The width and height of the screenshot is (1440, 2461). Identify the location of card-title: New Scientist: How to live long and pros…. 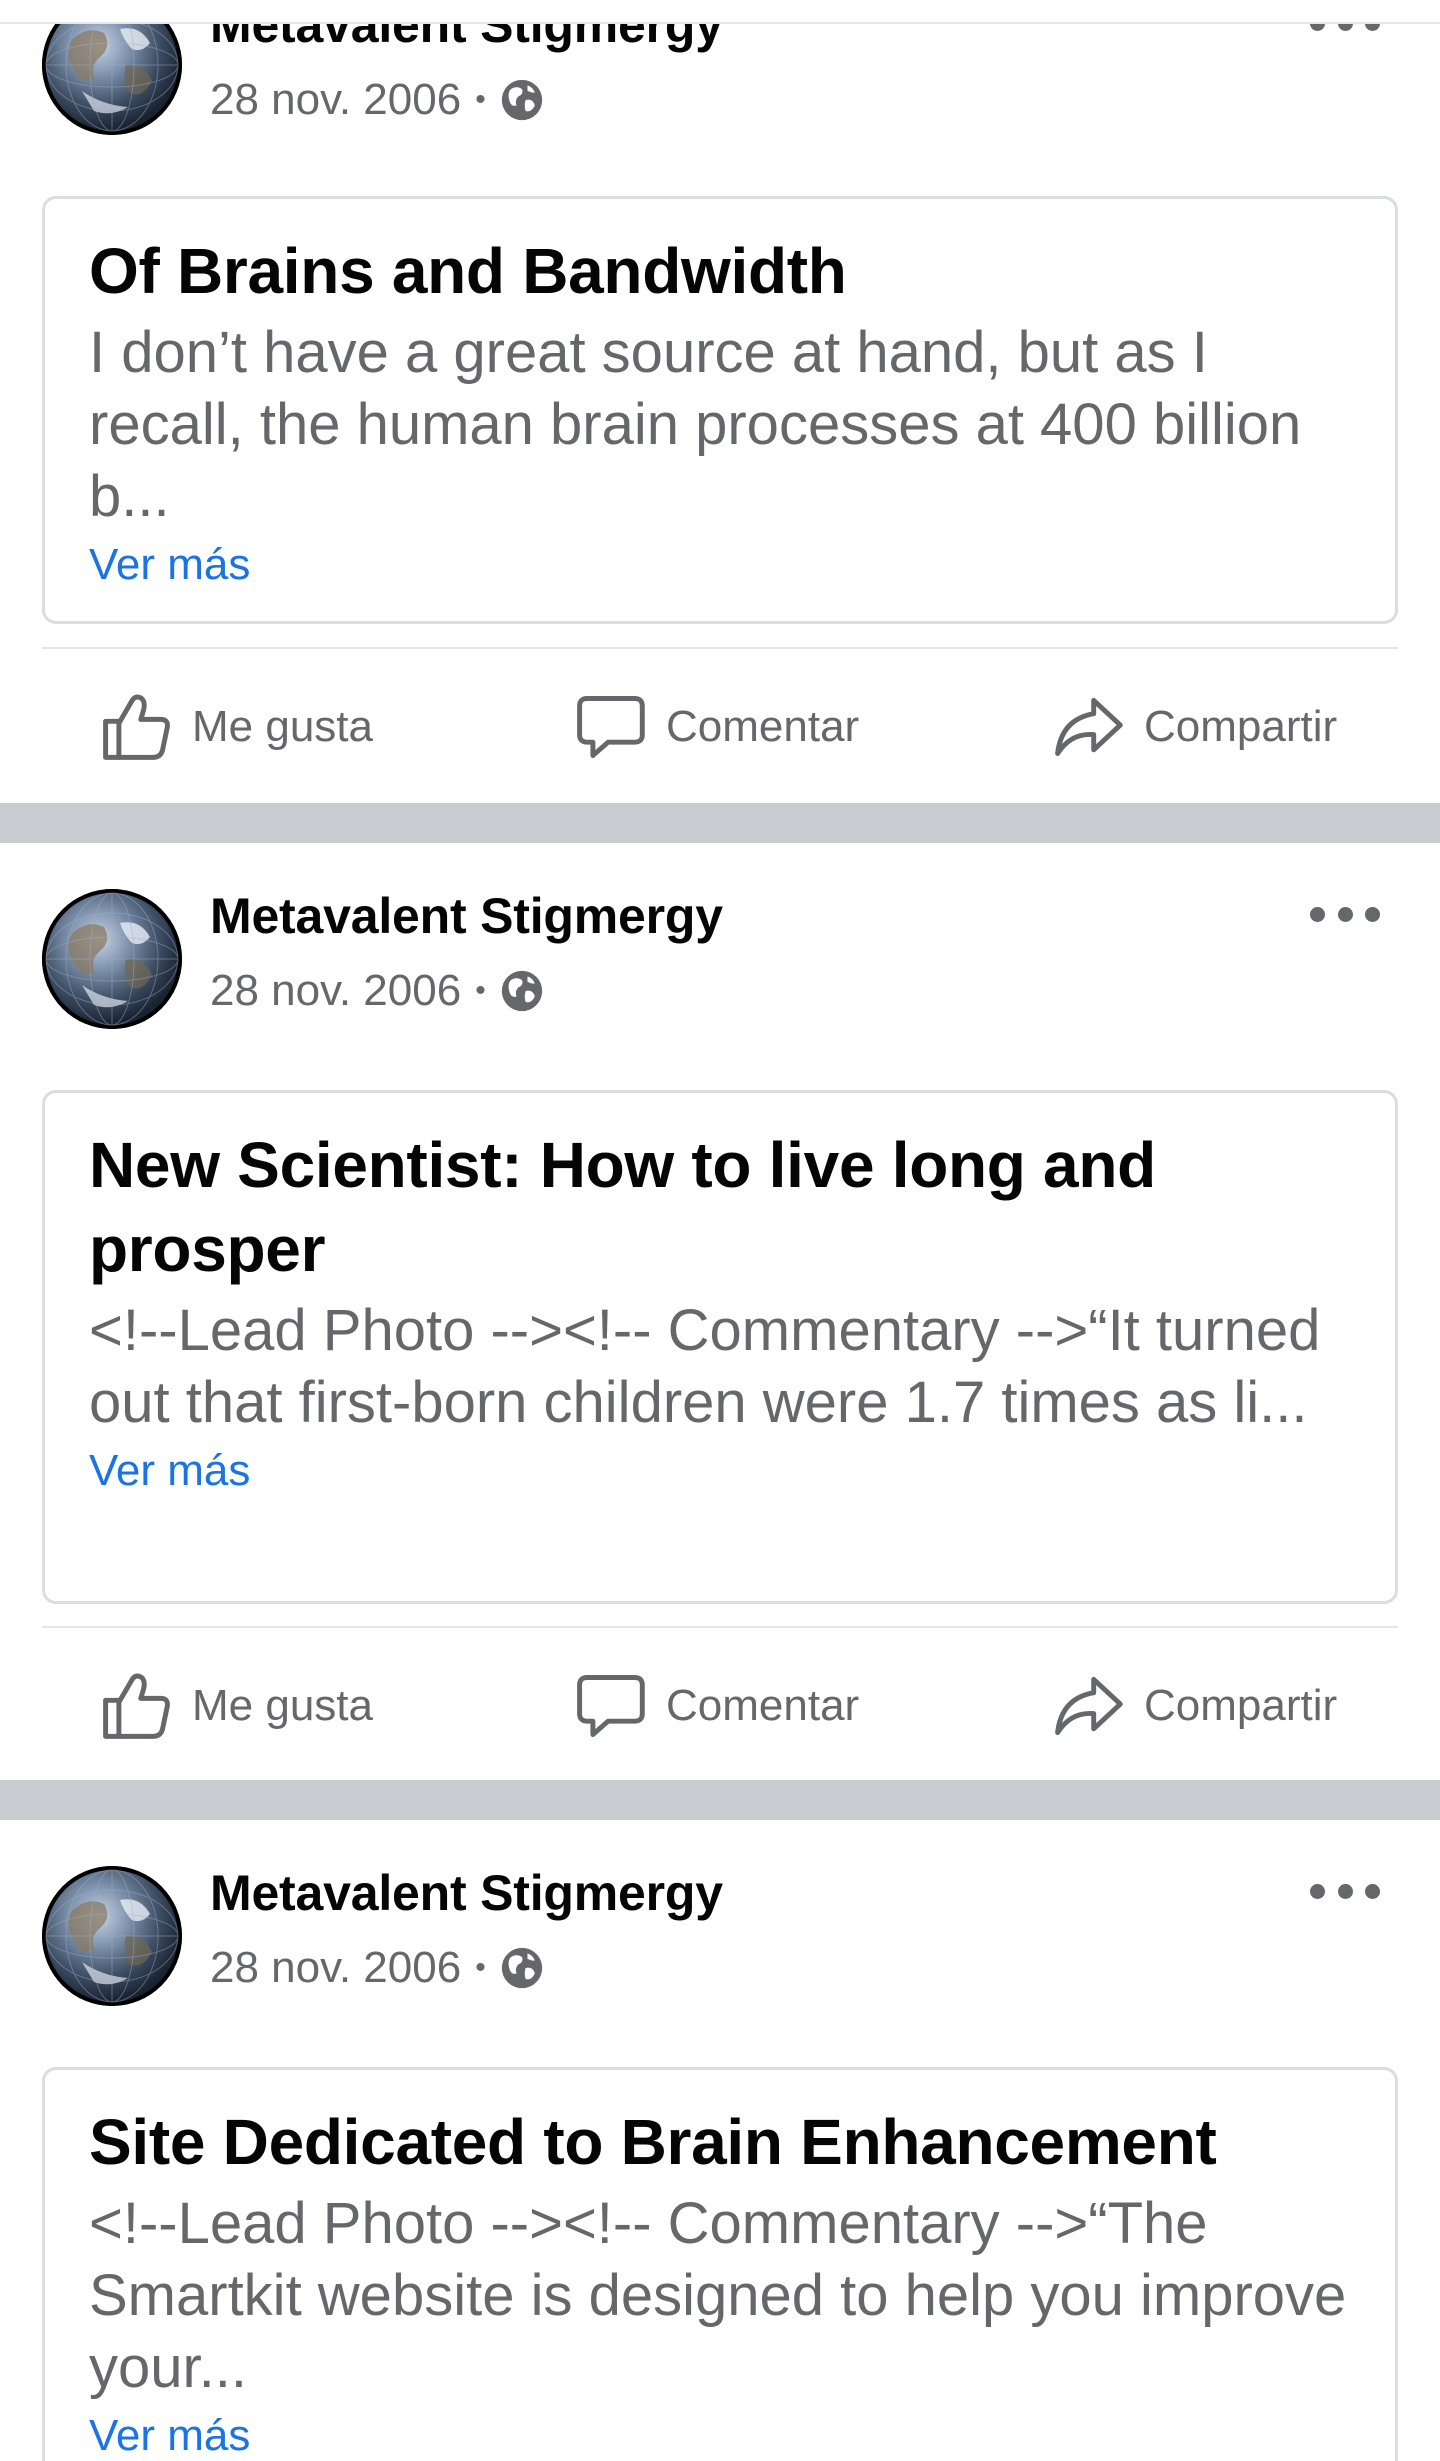
(622, 1207).